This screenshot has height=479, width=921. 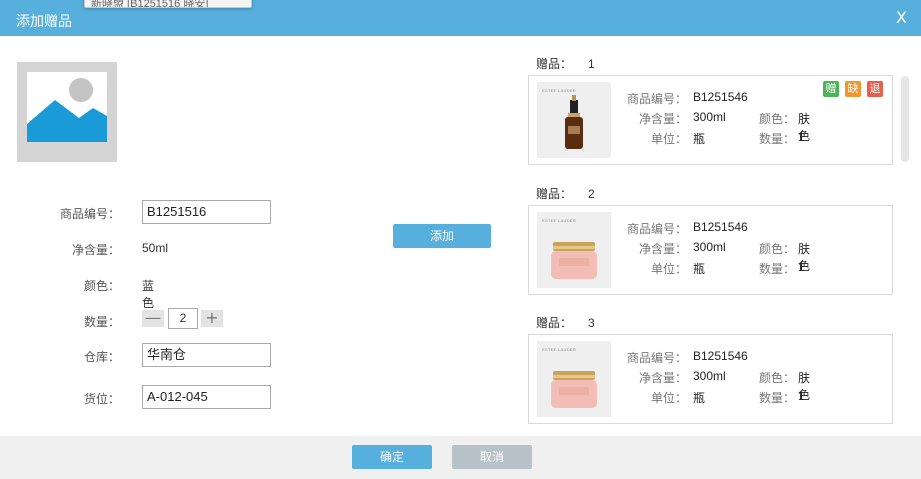 I want to click on gift-index: 1, so click(x=591, y=64).